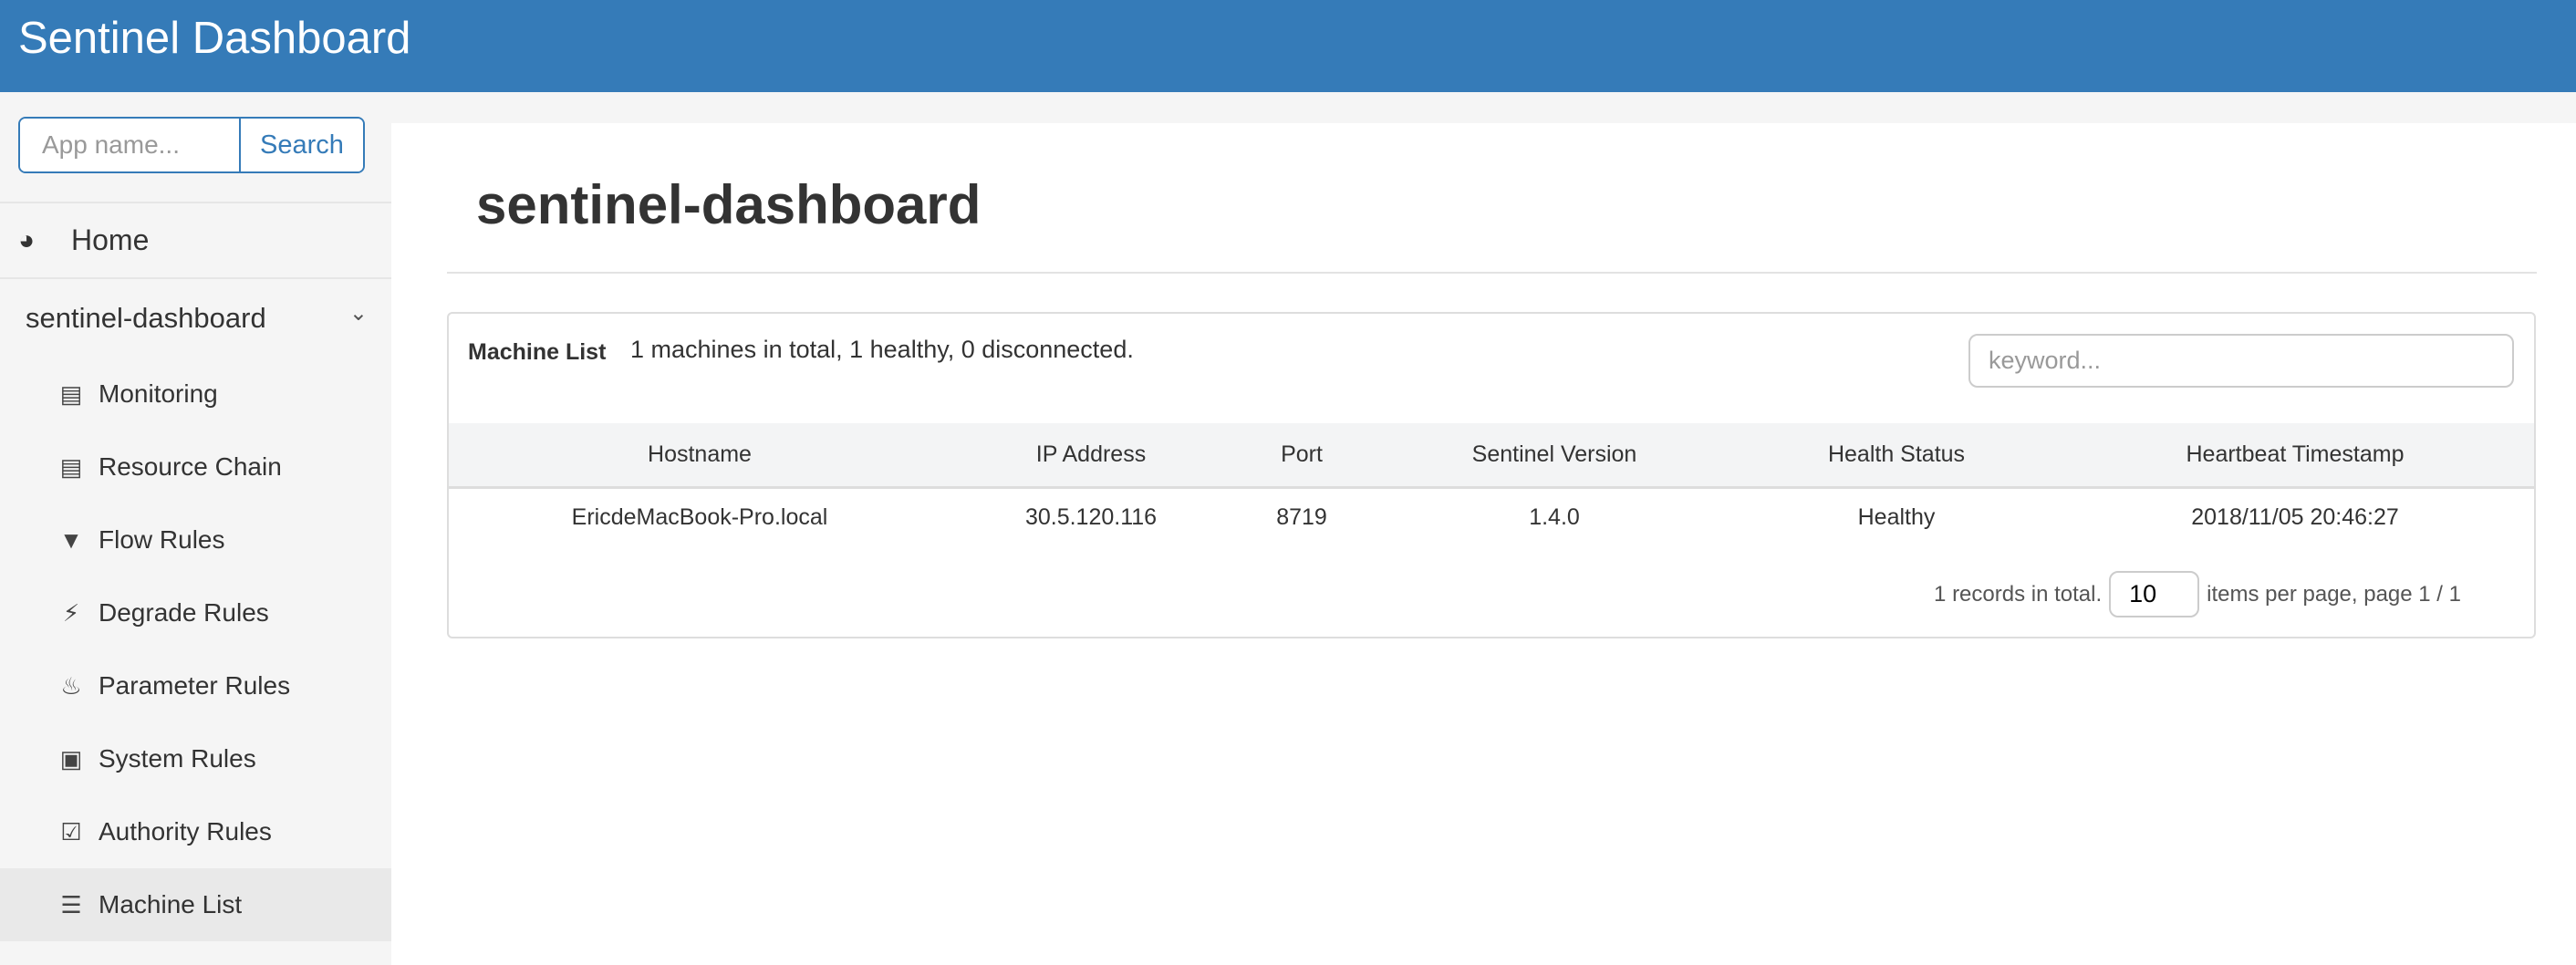  I want to click on cell-health: Healthy, so click(1896, 517).